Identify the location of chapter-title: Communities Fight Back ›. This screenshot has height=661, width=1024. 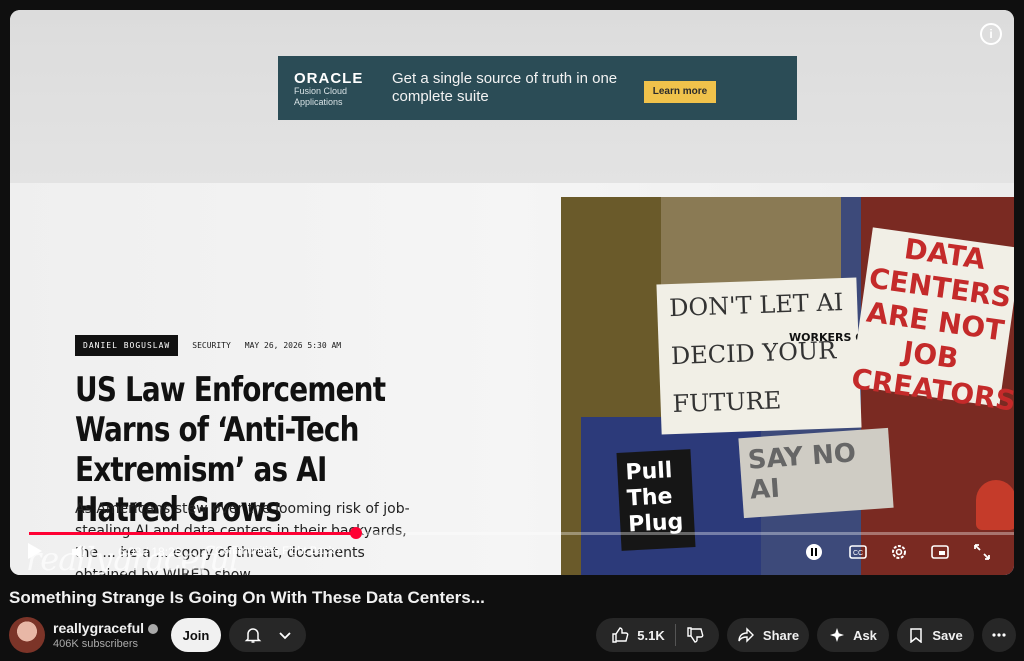
(278, 551).